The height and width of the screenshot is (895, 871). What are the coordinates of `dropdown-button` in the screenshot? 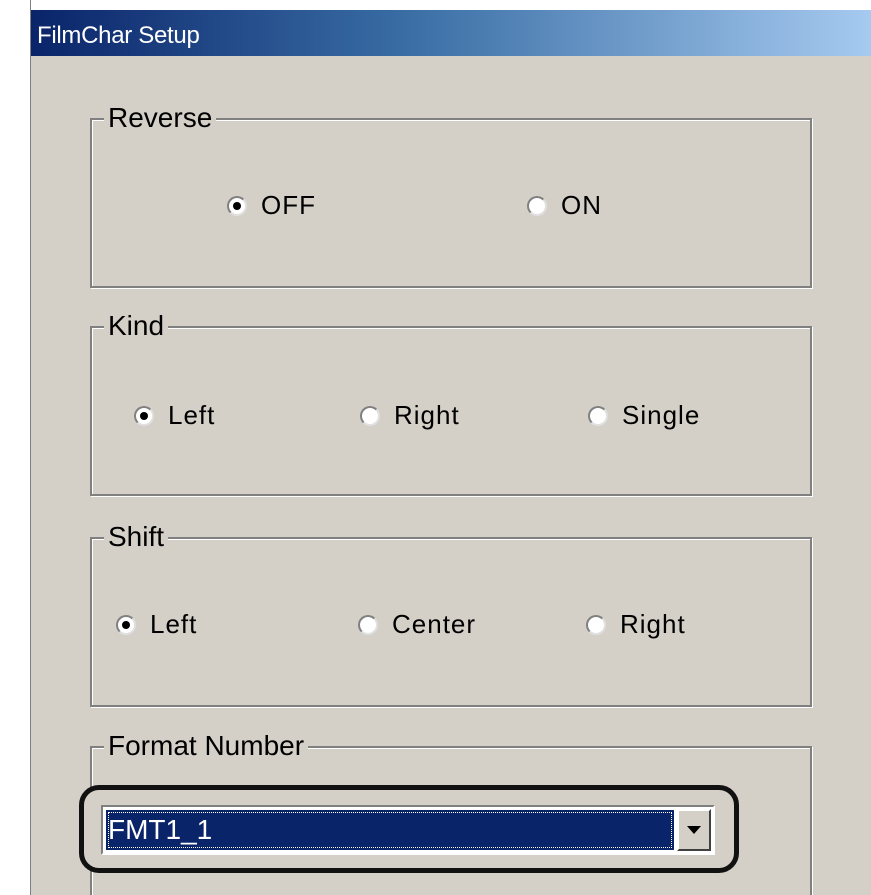 It's located at (694, 830).